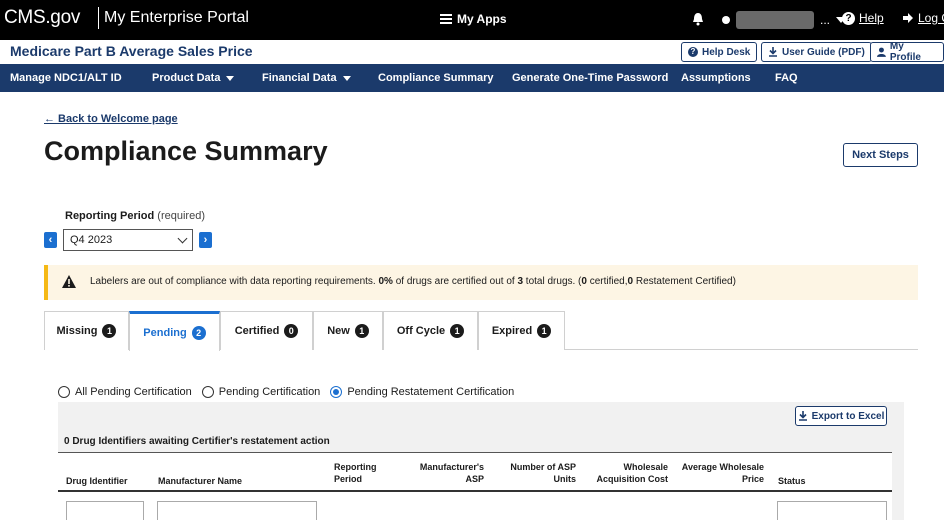  I want to click on portal-name: My Enterprise Portal, so click(176, 17).